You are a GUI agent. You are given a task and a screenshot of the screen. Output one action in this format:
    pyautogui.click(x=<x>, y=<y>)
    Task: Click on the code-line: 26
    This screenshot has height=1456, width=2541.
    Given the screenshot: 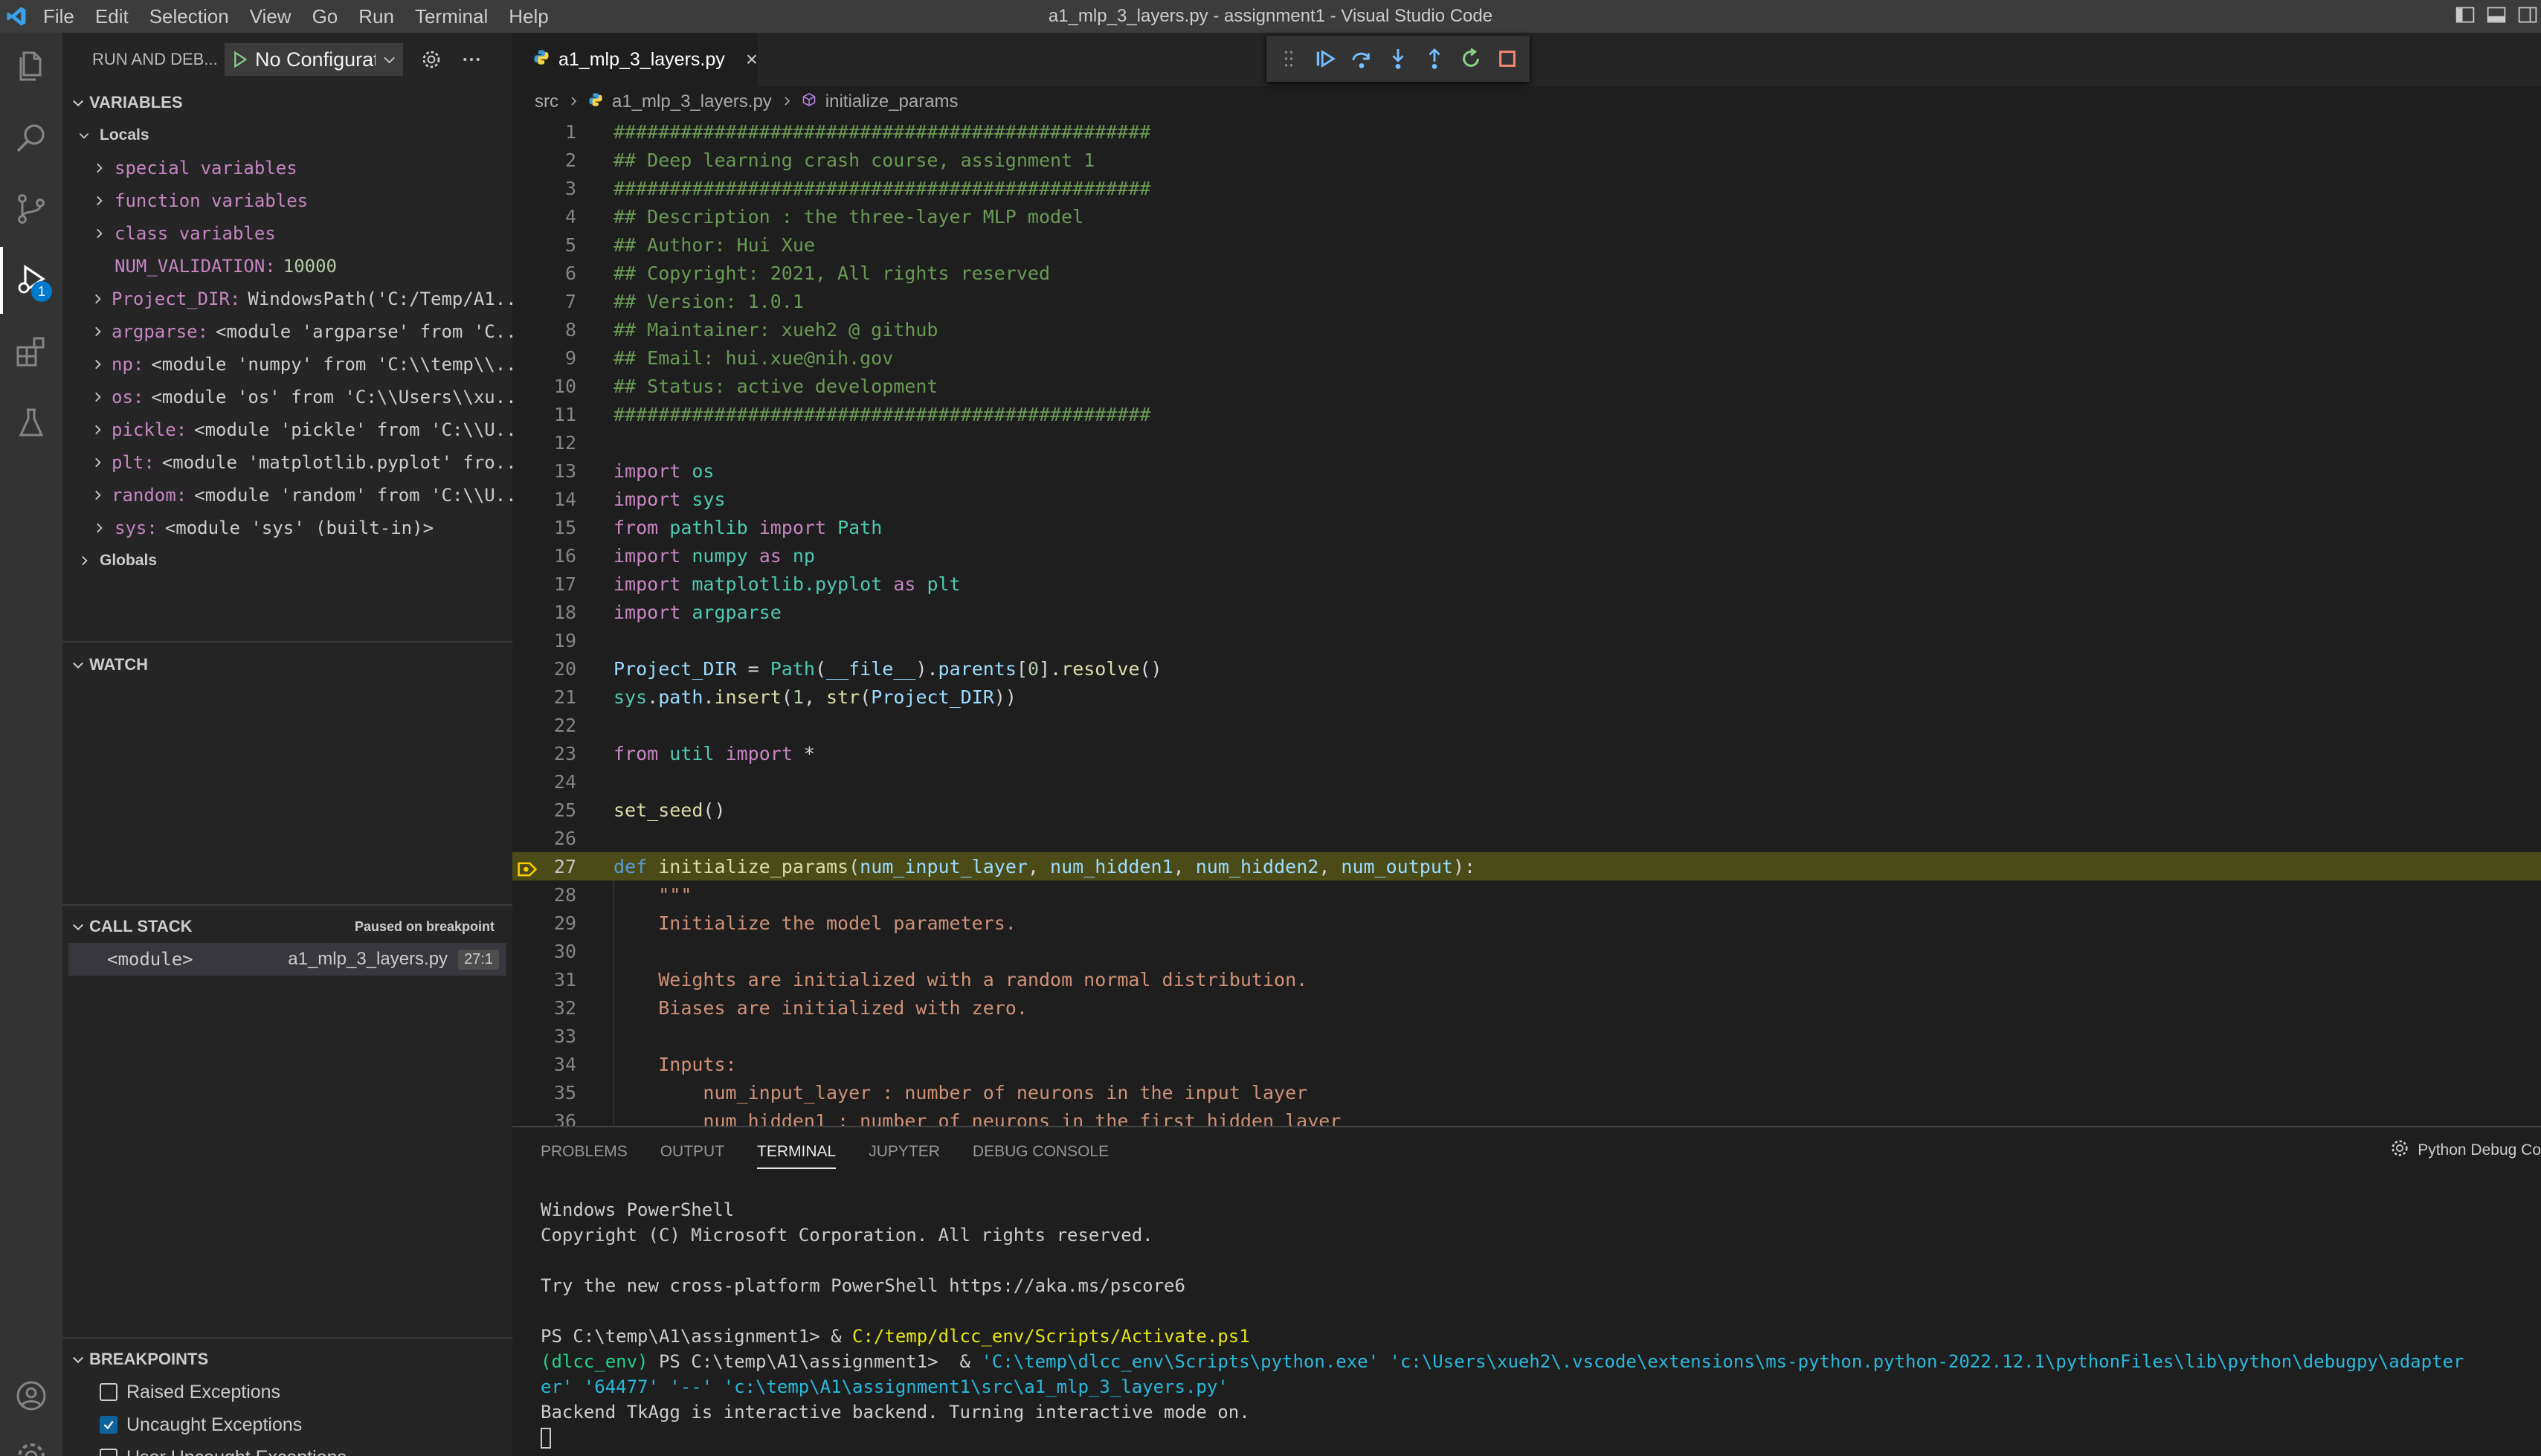 What is the action you would take?
    pyautogui.click(x=1526, y=838)
    